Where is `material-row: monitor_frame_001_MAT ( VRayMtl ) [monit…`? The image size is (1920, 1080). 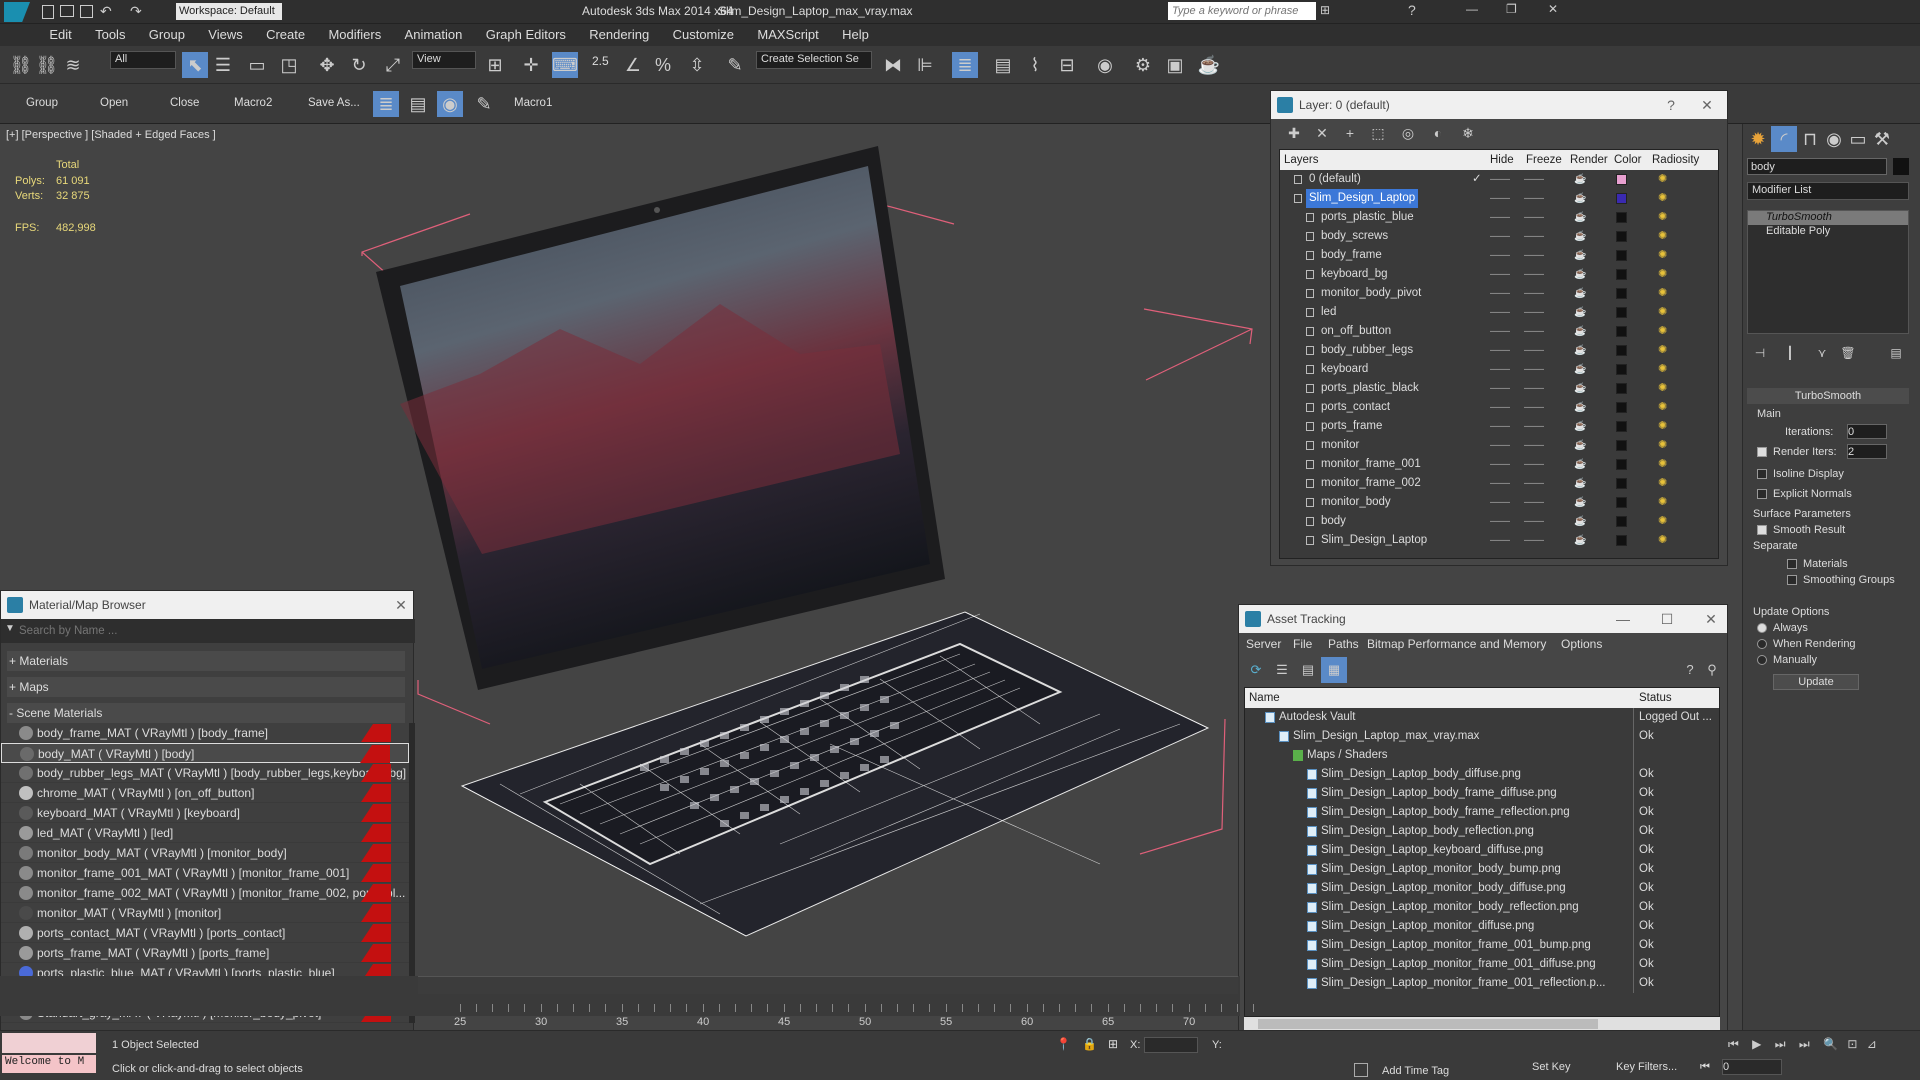 material-row: monitor_frame_001_MAT ( VRayMtl ) [monit… is located at coordinates (205, 873).